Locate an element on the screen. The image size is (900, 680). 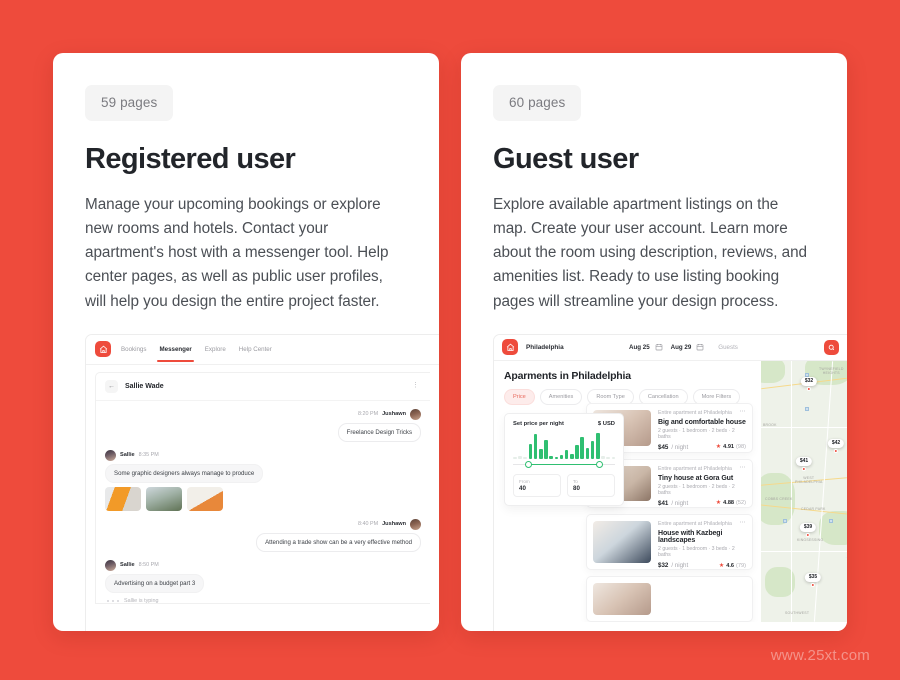
listing-price: $32 is located at coordinates (663, 566).